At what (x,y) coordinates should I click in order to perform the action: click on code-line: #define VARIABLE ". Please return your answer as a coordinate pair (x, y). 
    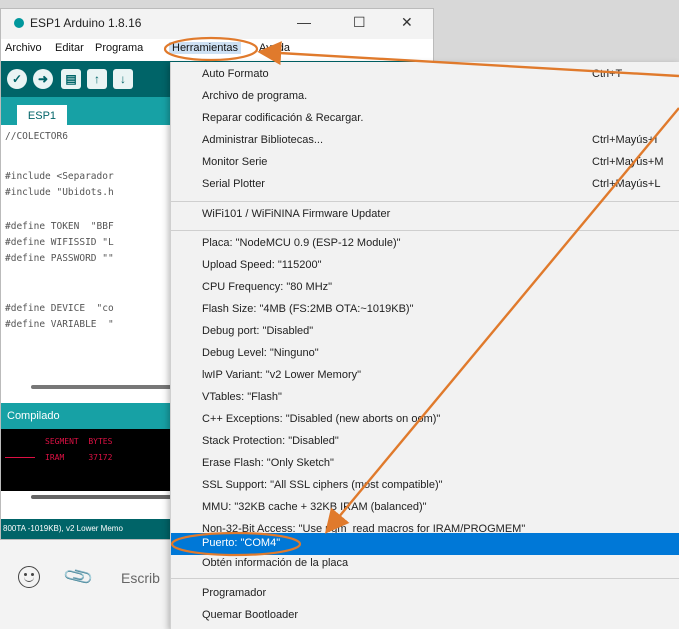
    Looking at the image, I should click on (59, 324).